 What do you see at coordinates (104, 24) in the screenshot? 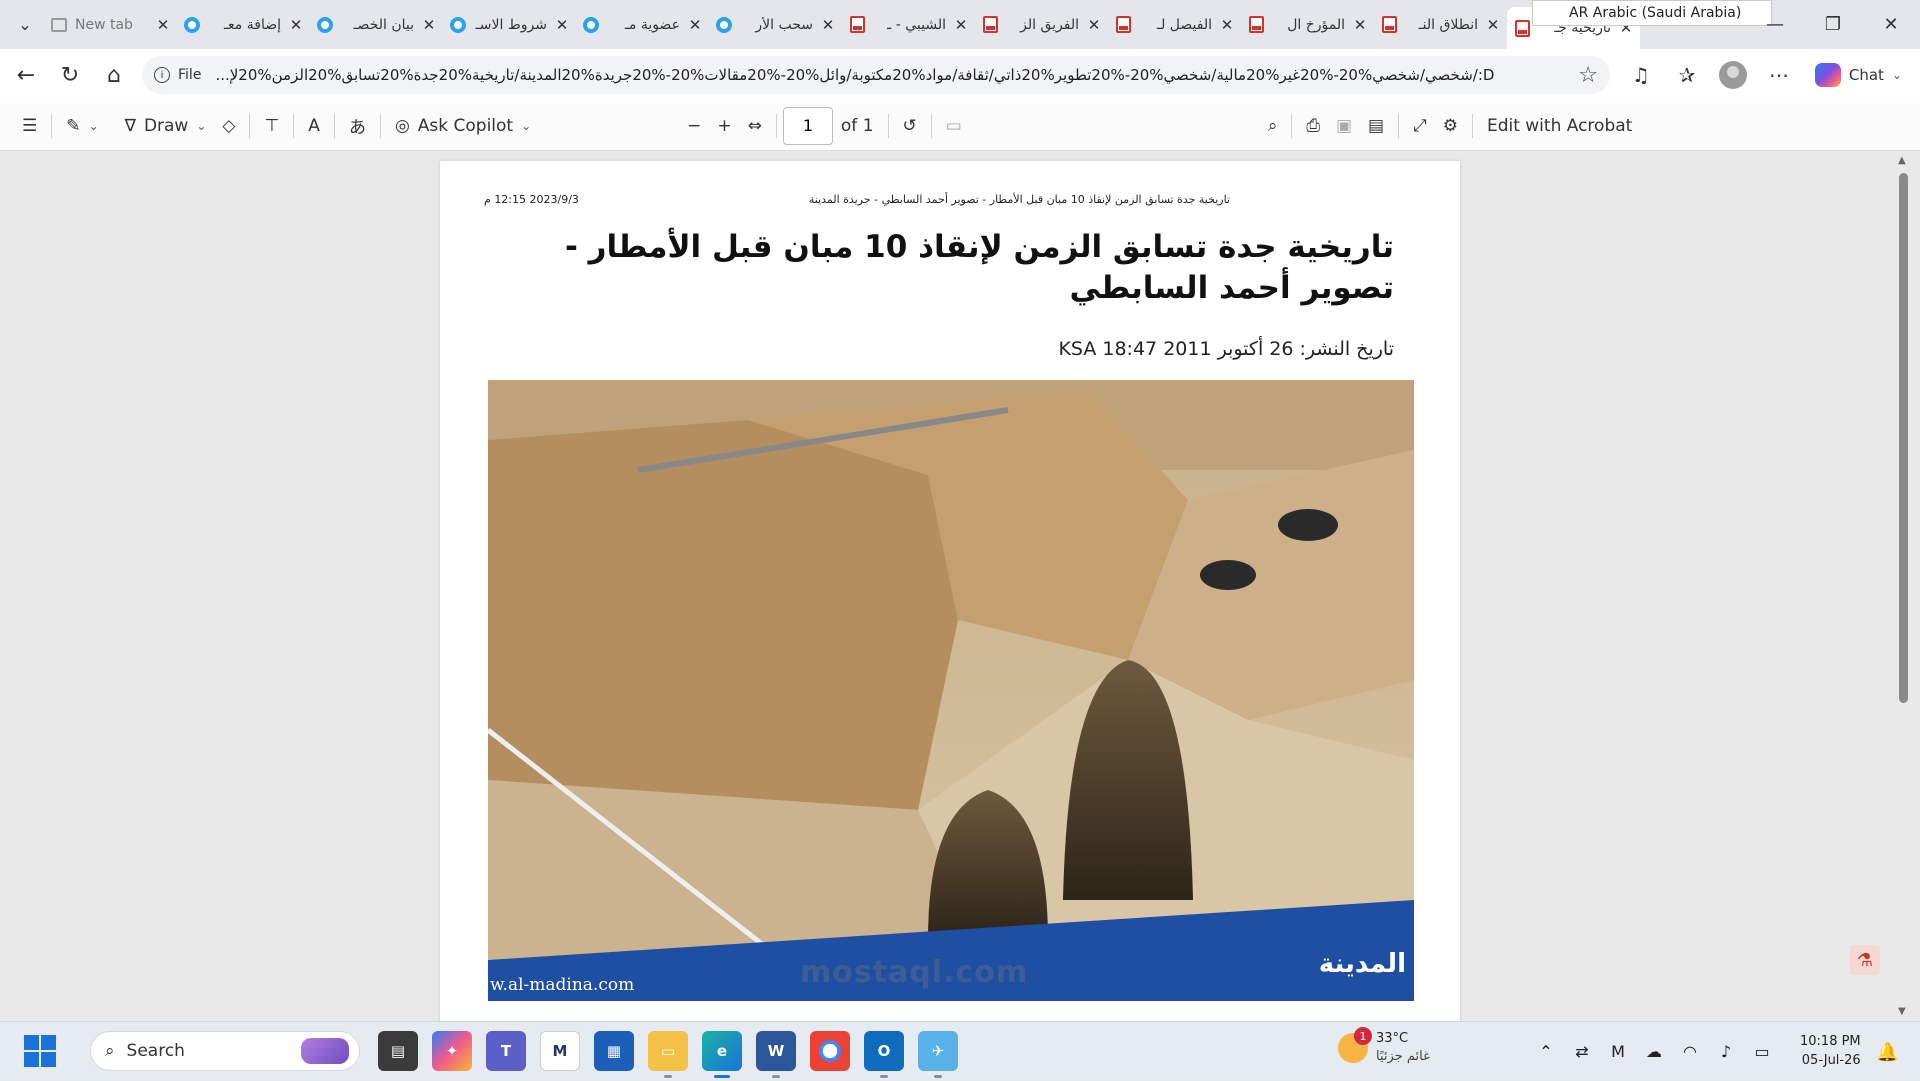
I see `tab-title: New tab` at bounding box center [104, 24].